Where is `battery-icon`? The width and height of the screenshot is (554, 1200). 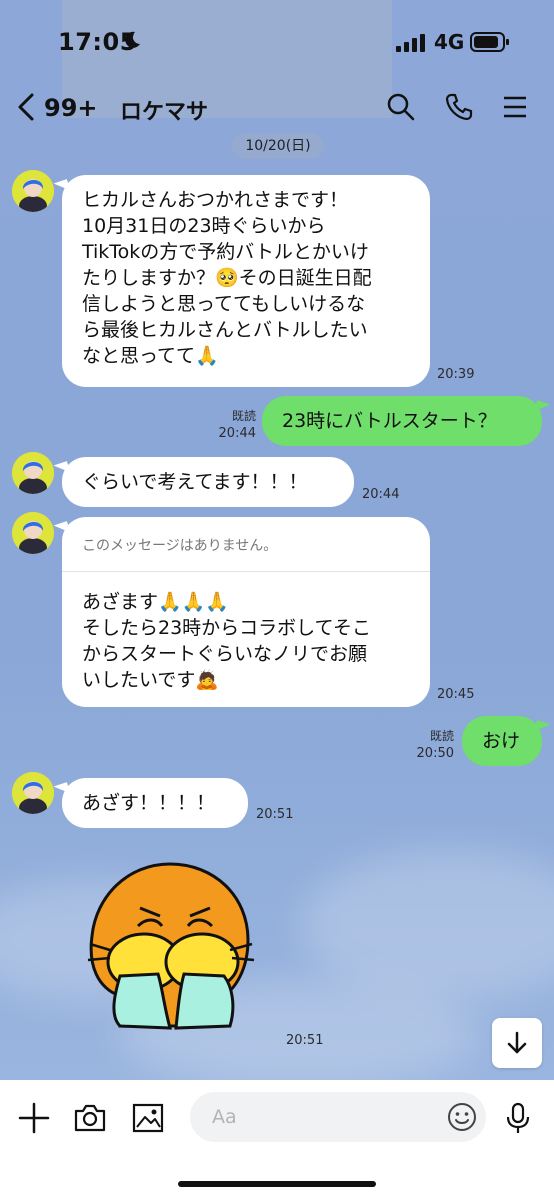
battery-icon is located at coordinates (489, 42).